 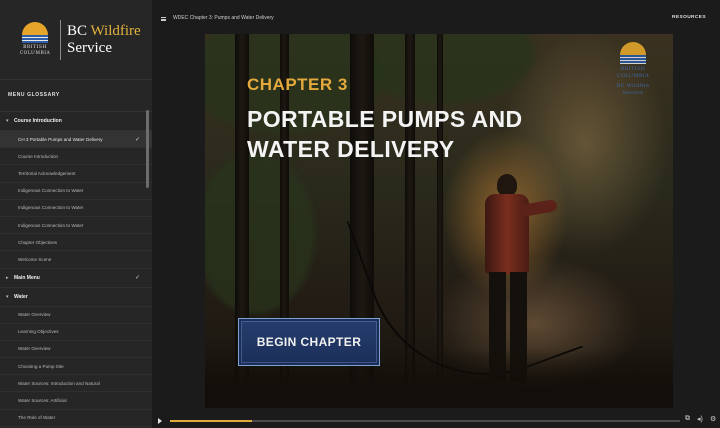 What do you see at coordinates (76, 297) in the screenshot?
I see `nav-section-water: ▾ Water` at bounding box center [76, 297].